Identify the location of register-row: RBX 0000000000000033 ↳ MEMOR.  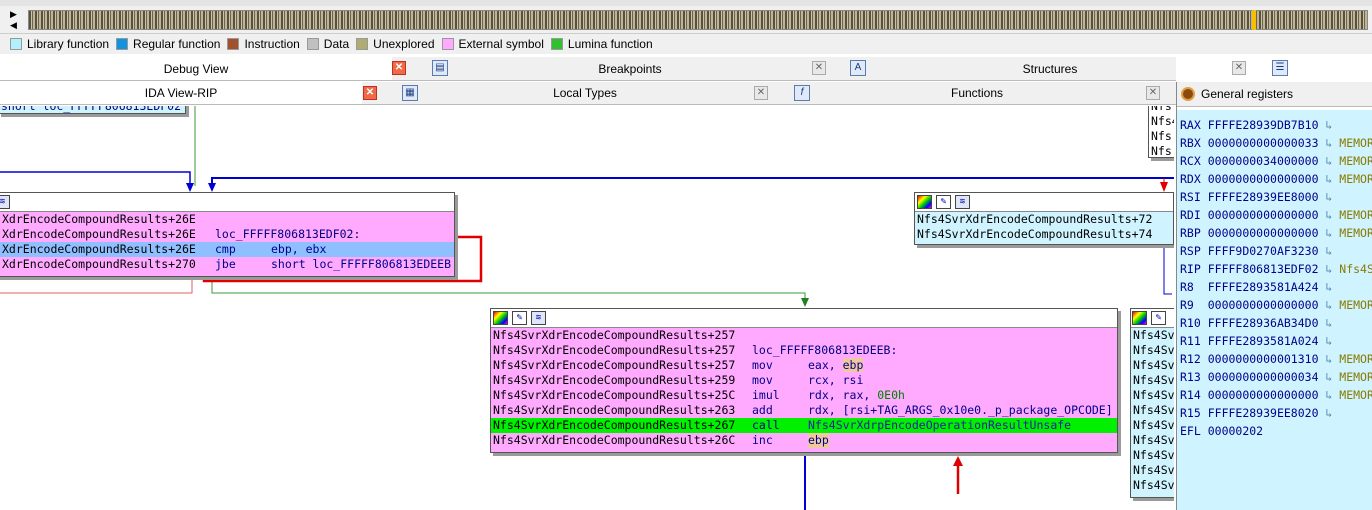
(1274, 143).